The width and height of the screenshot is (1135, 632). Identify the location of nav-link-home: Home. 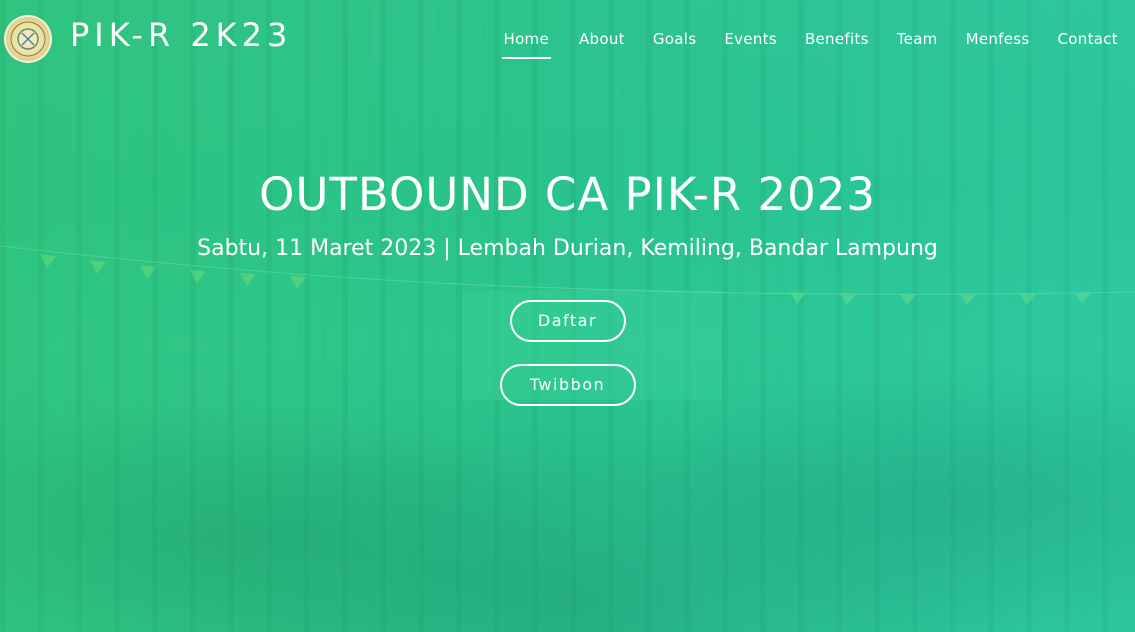
(526, 44).